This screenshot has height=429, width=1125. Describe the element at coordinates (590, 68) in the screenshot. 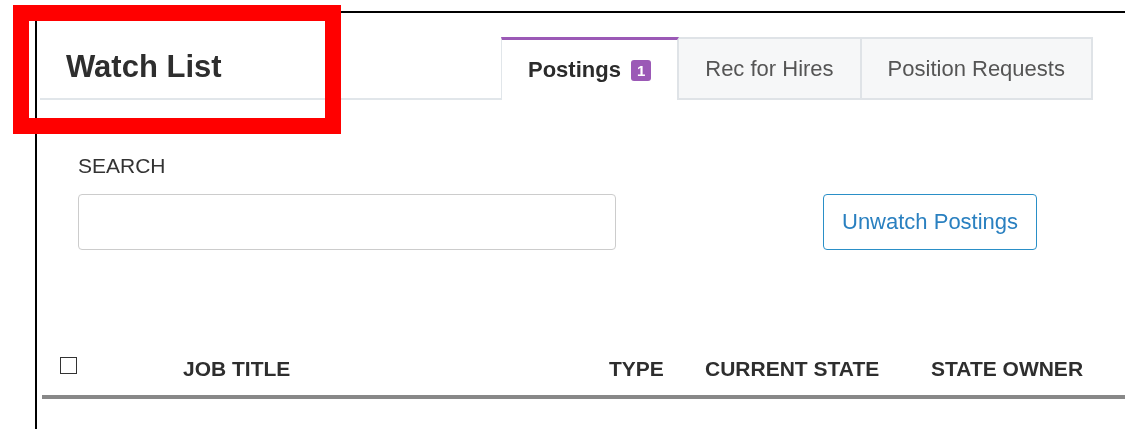

I see `tab: Postings 1` at that location.